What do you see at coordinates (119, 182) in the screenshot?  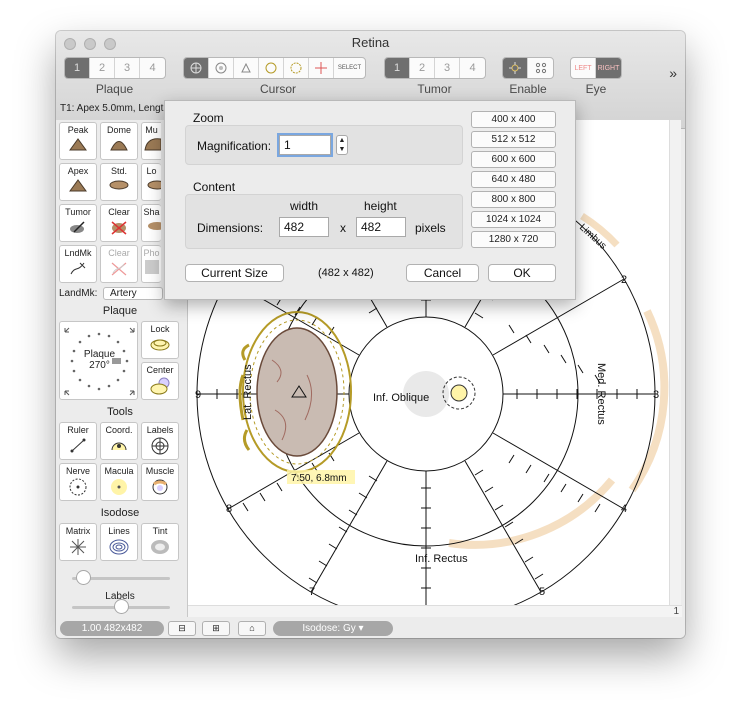 I see `std-button: Std.` at bounding box center [119, 182].